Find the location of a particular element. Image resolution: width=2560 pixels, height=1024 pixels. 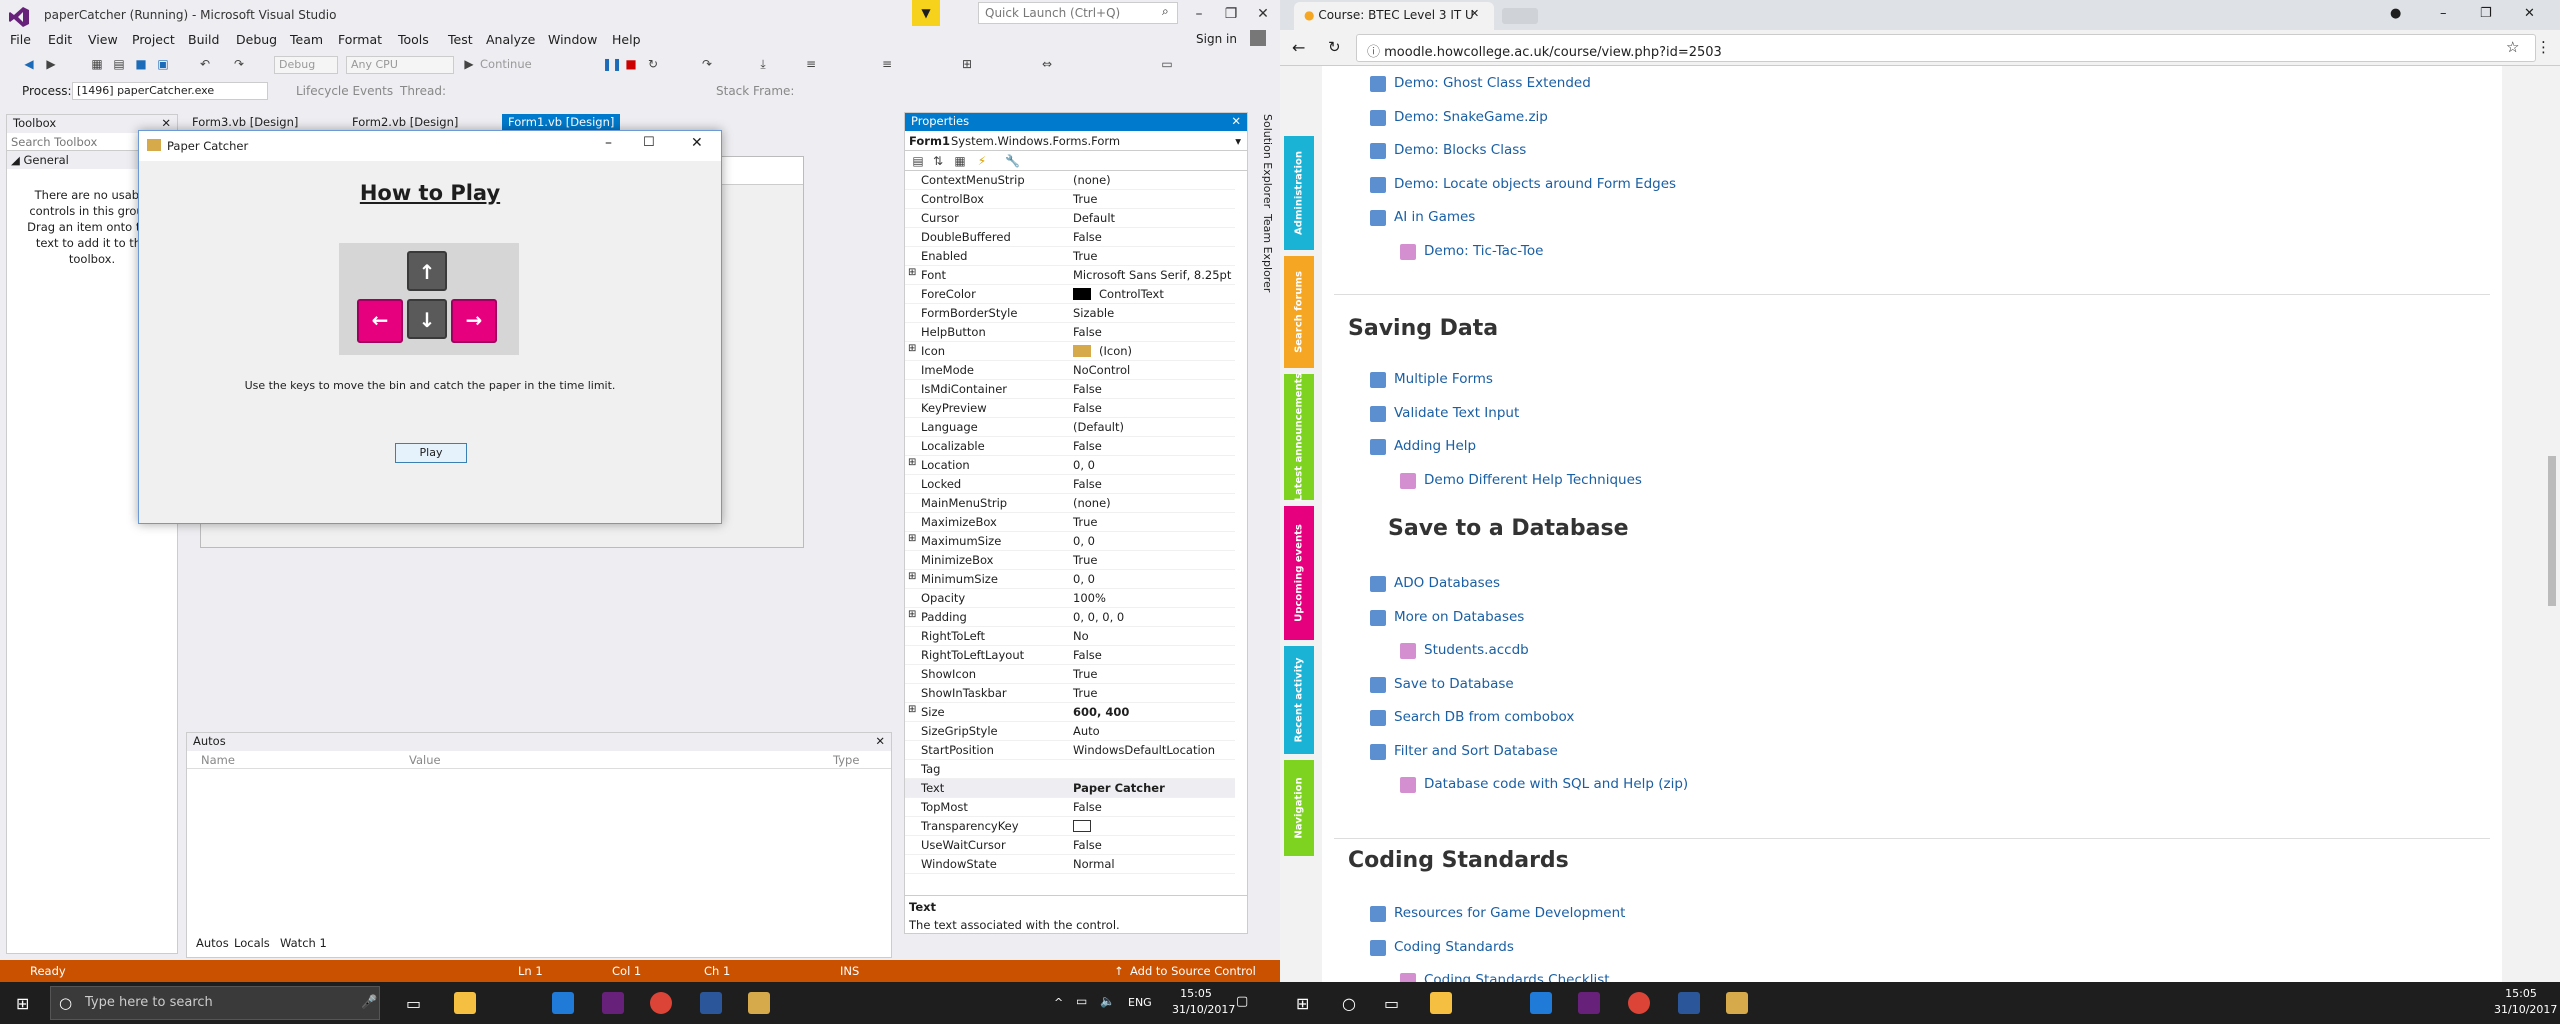

property-row: RightToLeftLayout False is located at coordinates (1070, 655).